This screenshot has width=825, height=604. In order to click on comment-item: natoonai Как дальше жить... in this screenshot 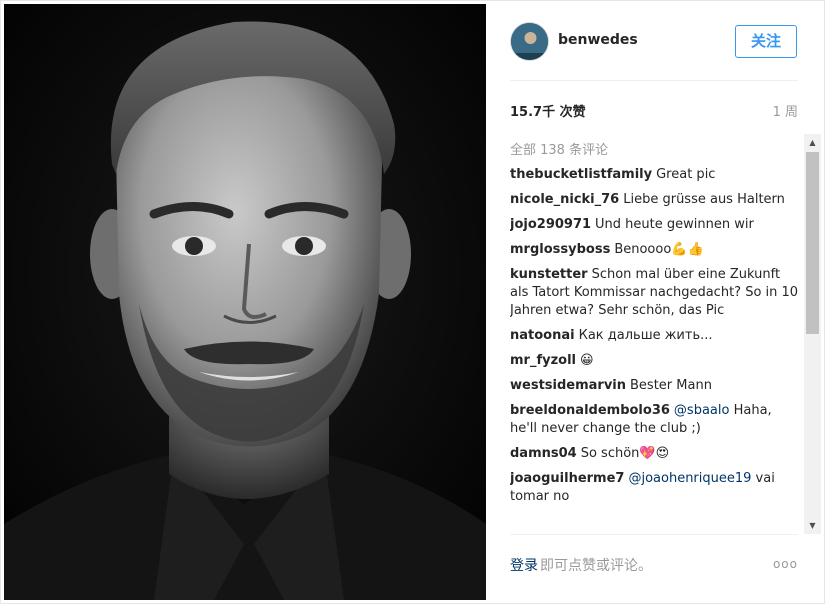, I will do `click(655, 336)`.